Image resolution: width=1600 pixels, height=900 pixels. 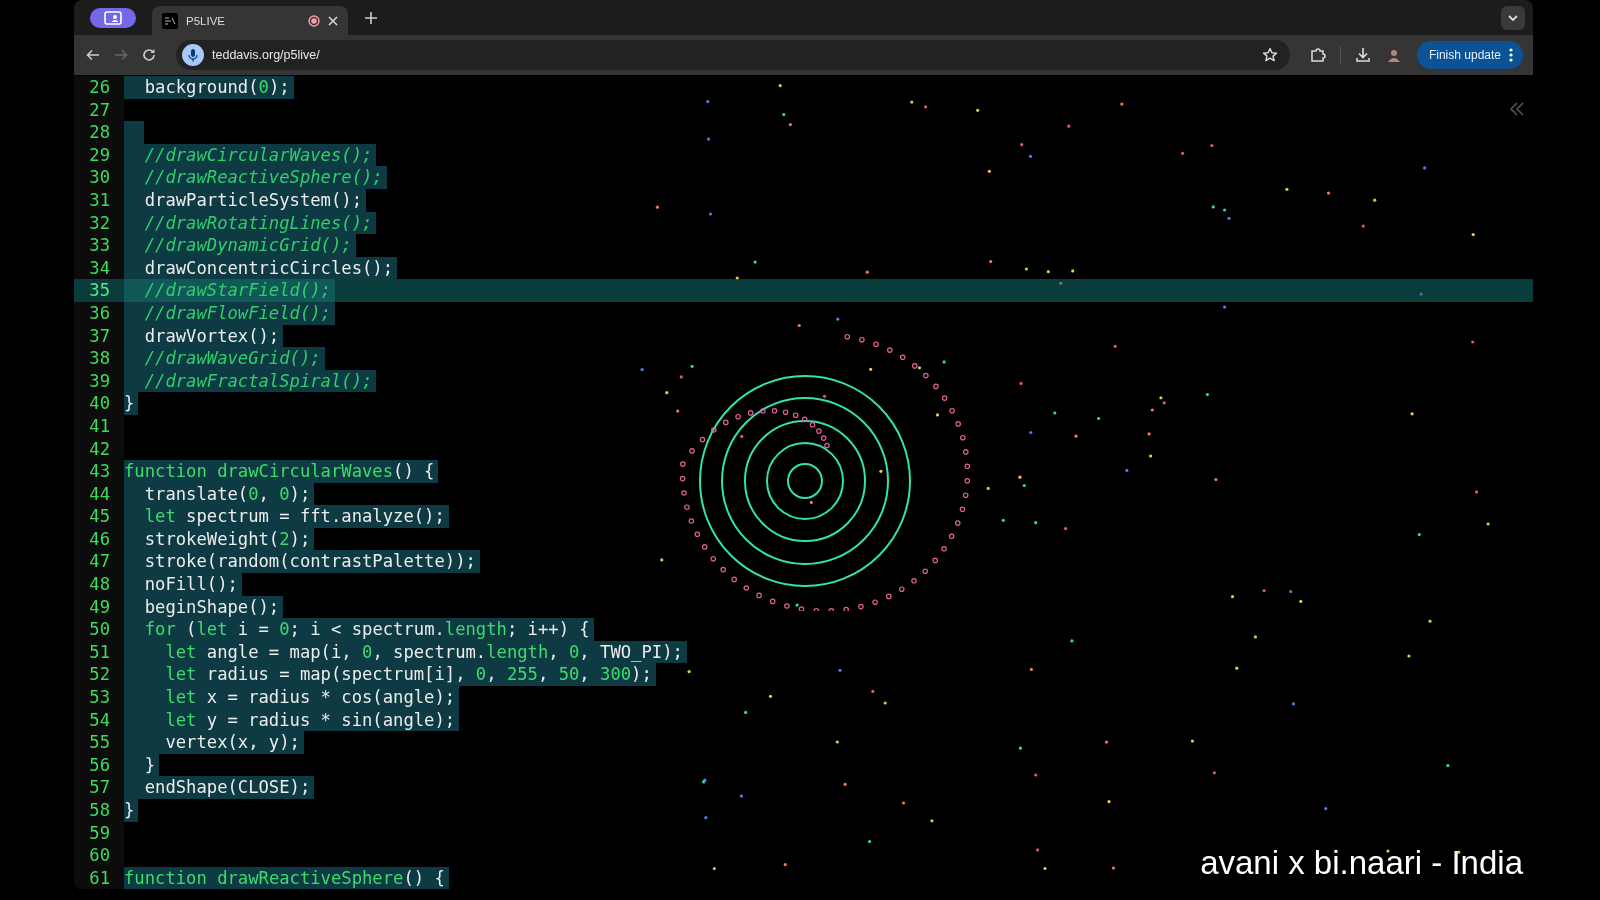 I want to click on chevron-down-icon, so click(x=1513, y=17).